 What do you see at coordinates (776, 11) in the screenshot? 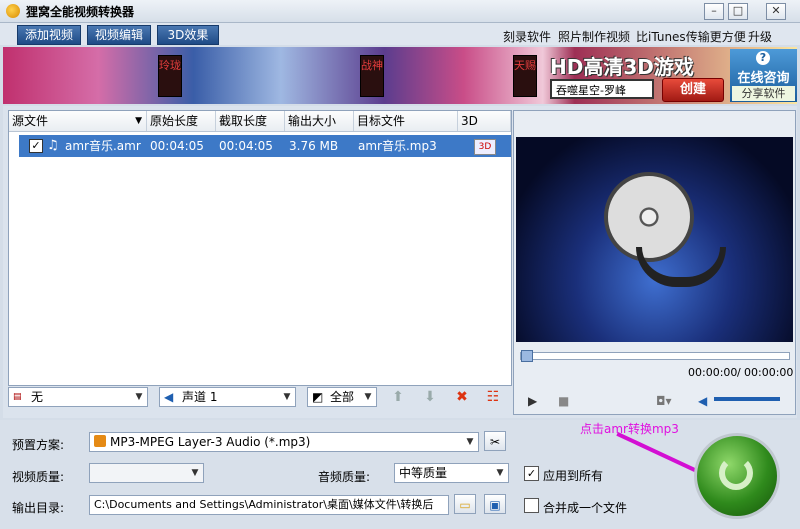
I see `close-button: ✕` at bounding box center [776, 11].